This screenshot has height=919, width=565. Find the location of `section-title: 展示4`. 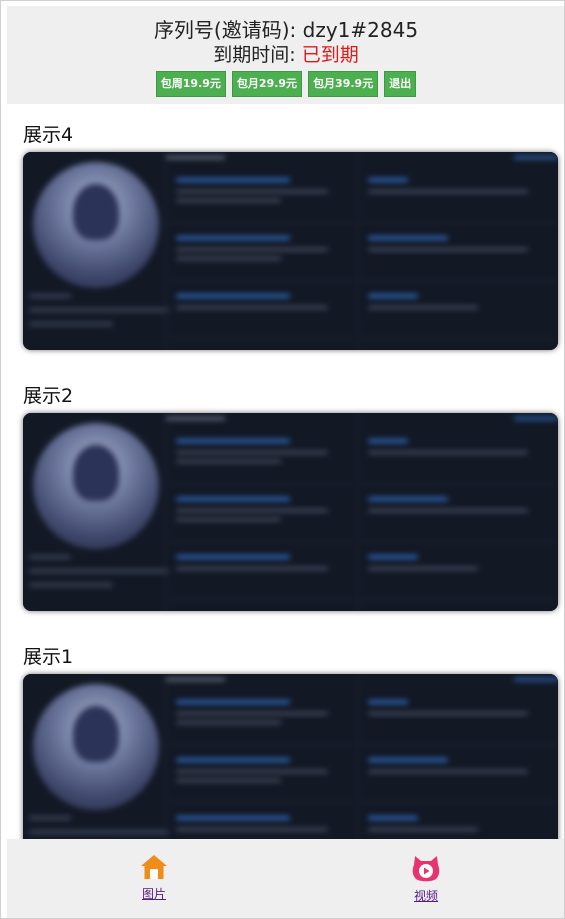

section-title: 展示4 is located at coordinates (48, 135).